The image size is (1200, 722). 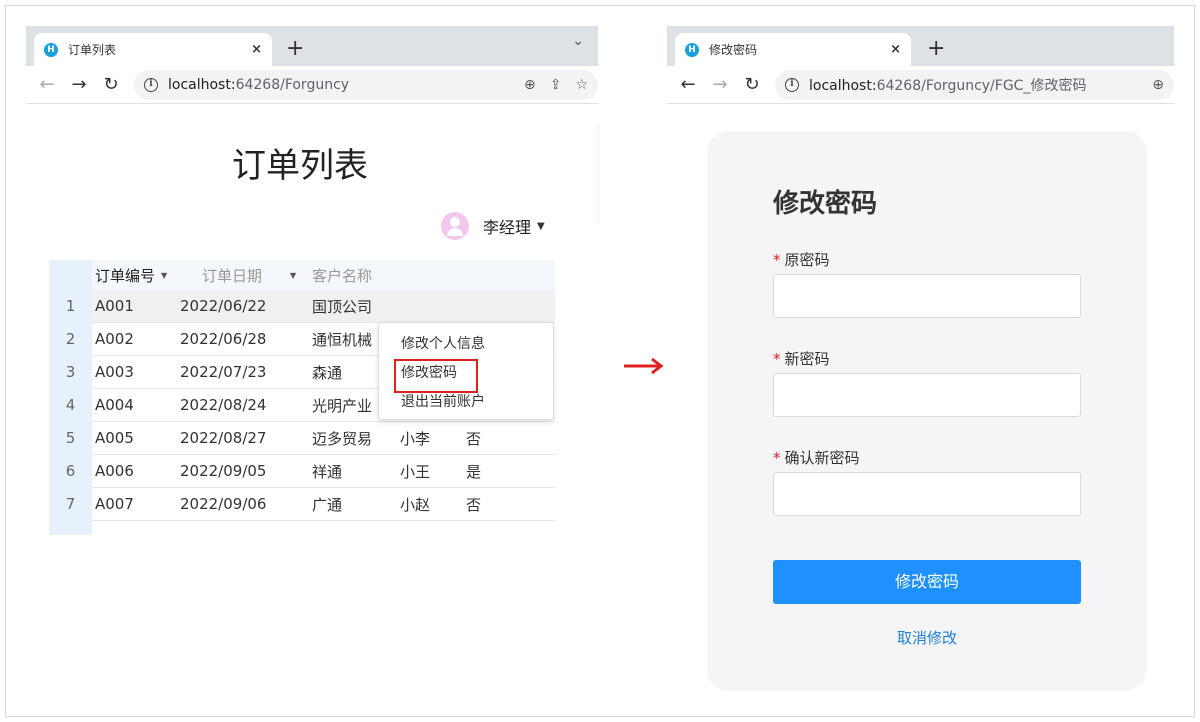 I want to click on user-name: 李经理, so click(x=507, y=227).